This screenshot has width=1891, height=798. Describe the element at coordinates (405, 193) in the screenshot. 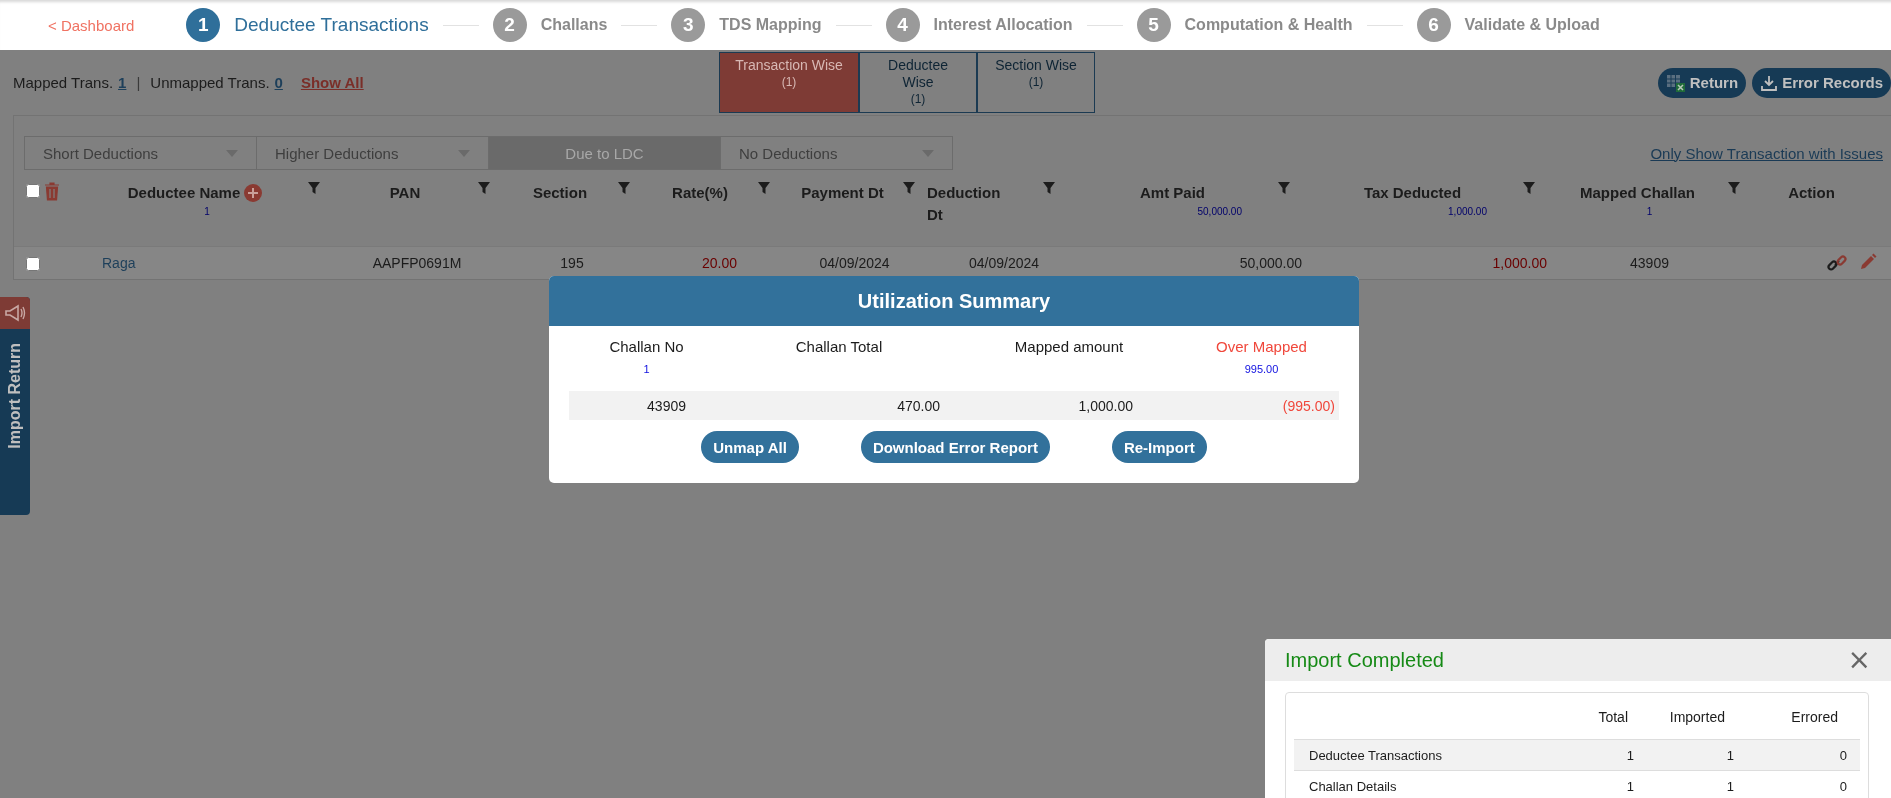

I see `column-header: PAN` at that location.